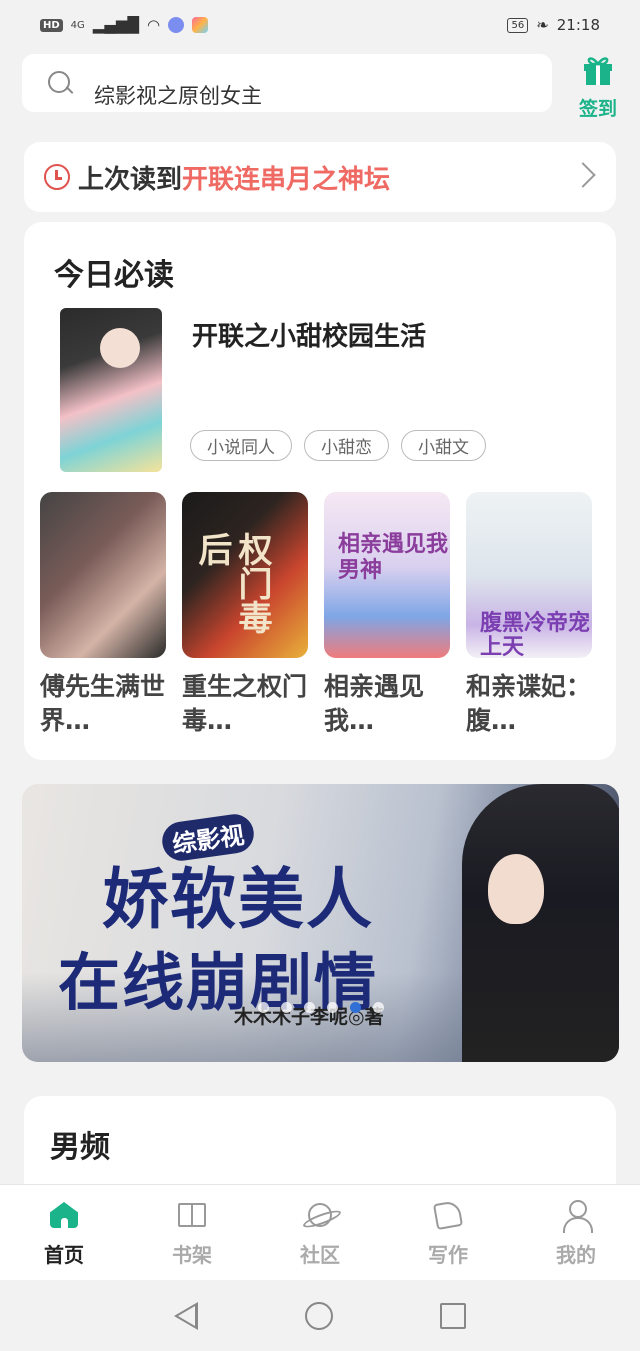  Describe the element at coordinates (111, 390) in the screenshot. I see `featured-book-cover` at that location.